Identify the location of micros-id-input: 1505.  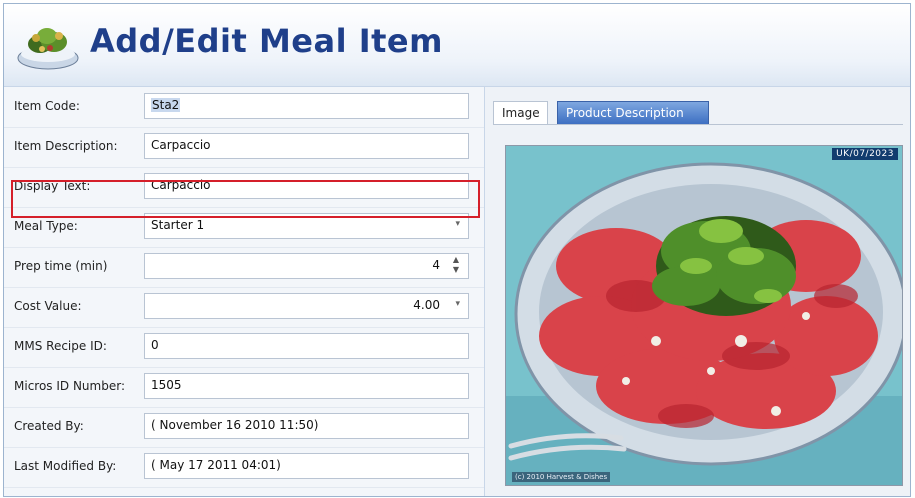
(306, 386).